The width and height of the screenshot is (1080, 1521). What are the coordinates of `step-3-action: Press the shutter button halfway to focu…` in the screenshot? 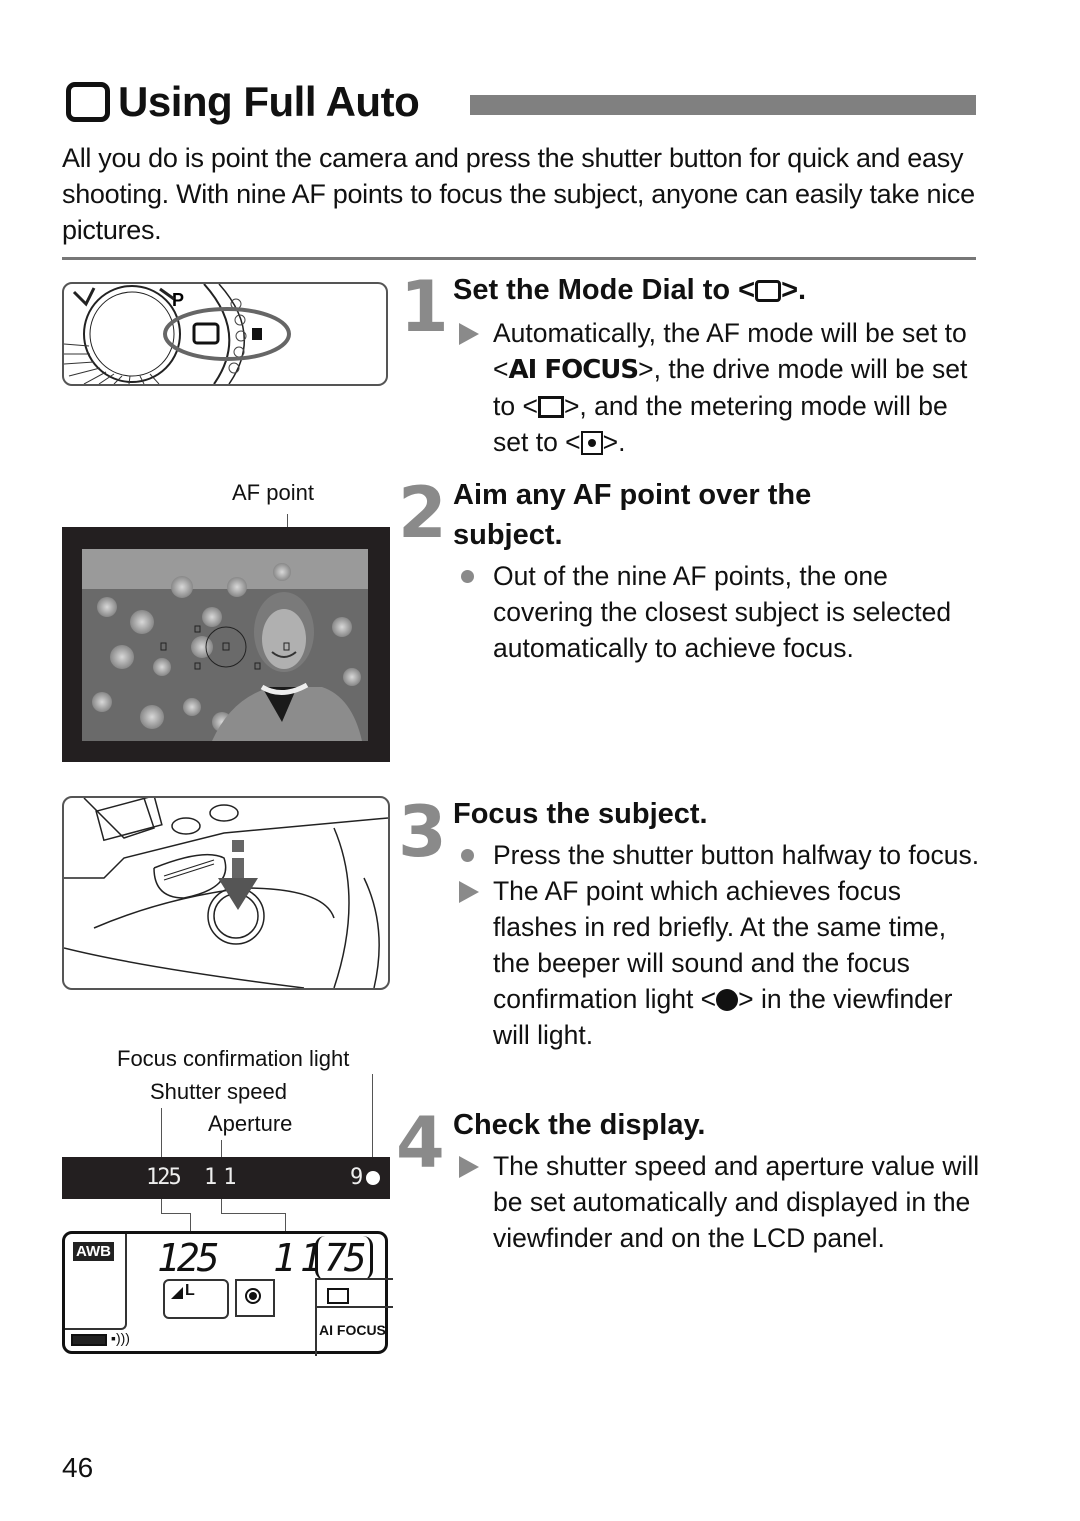 It's located at (718, 855).